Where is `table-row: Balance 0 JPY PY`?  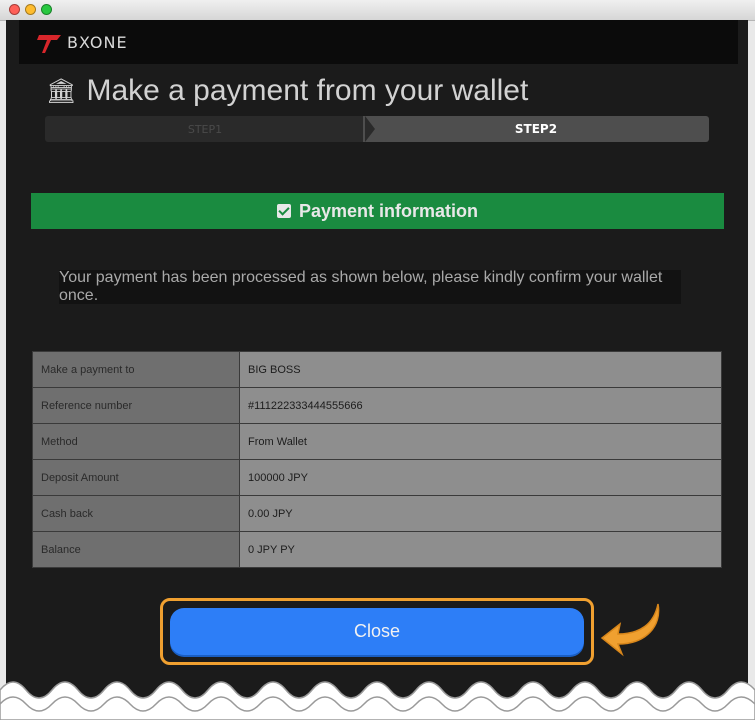 table-row: Balance 0 JPY PY is located at coordinates (377, 549).